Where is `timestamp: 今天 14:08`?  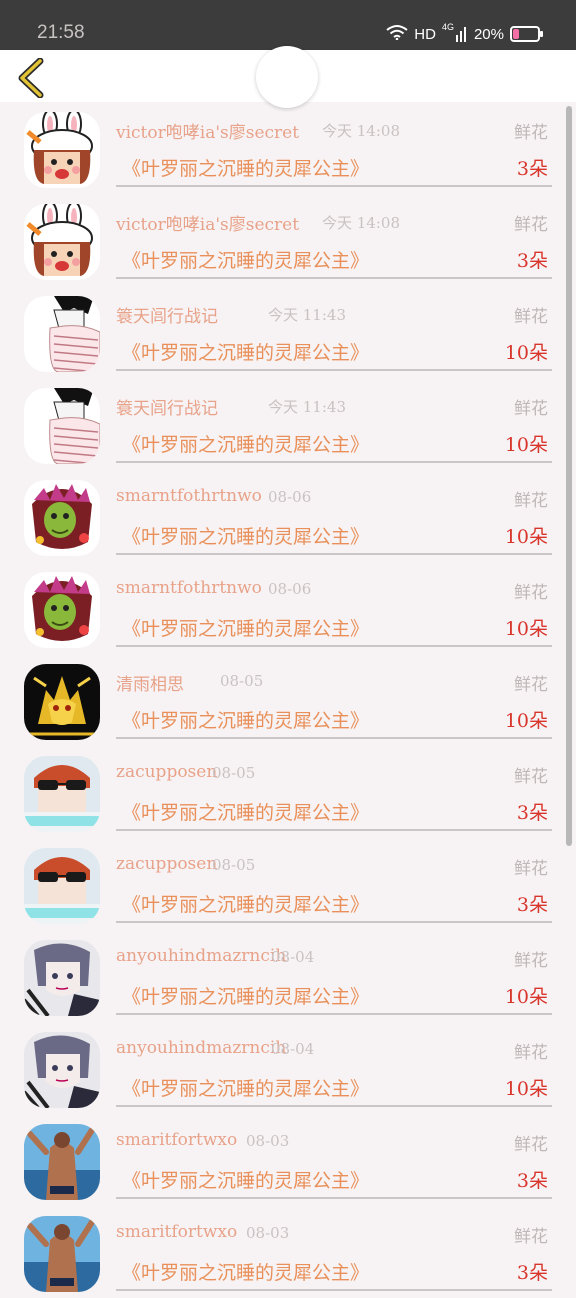 timestamp: 今天 14:08 is located at coordinates (361, 131).